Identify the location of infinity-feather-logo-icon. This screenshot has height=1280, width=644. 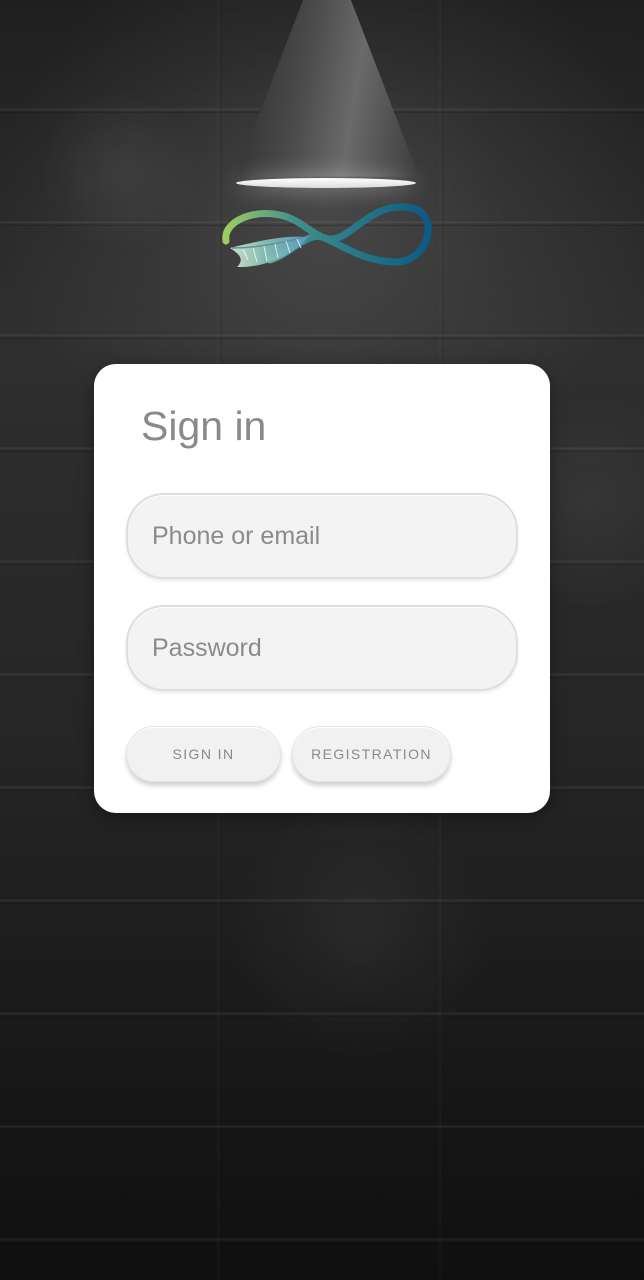
(327, 235).